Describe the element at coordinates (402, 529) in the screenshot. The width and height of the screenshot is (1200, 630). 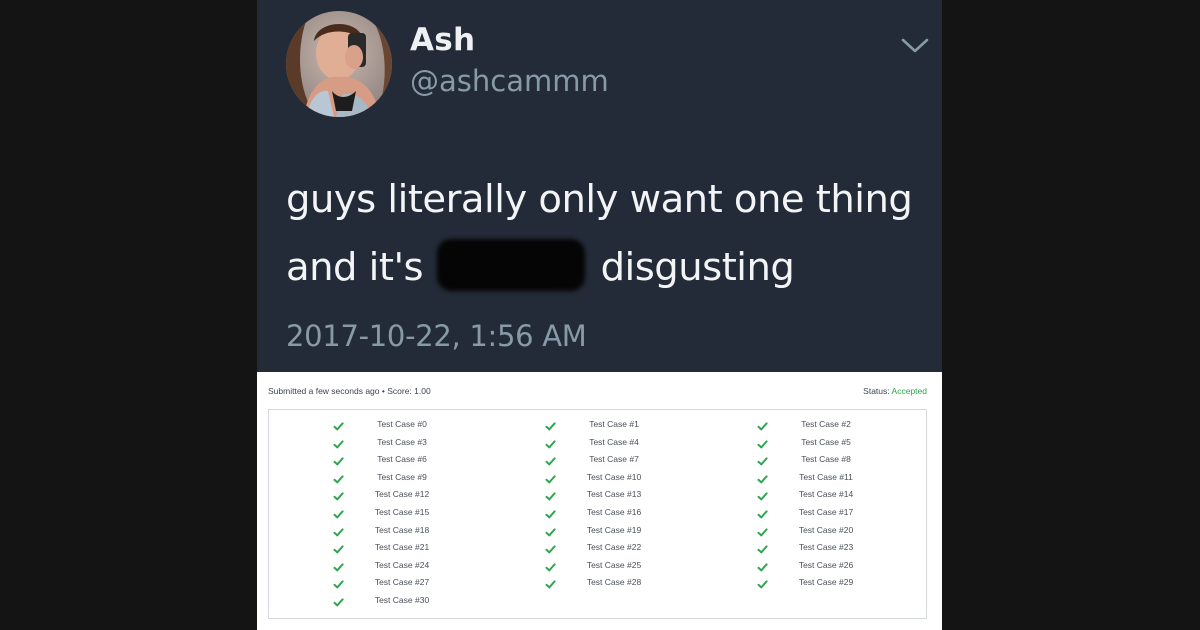
I see `test-case-label: Test Case #18` at that location.